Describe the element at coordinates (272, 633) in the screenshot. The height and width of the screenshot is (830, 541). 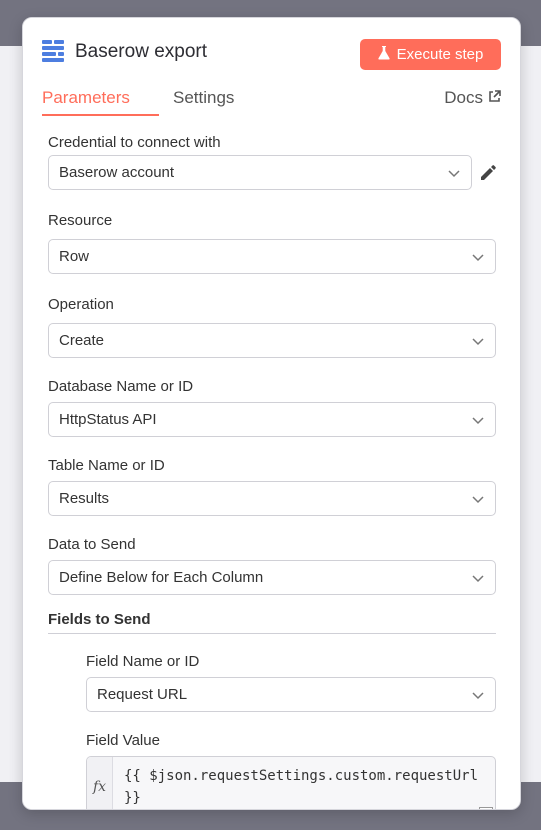
I see `section-divider` at that location.